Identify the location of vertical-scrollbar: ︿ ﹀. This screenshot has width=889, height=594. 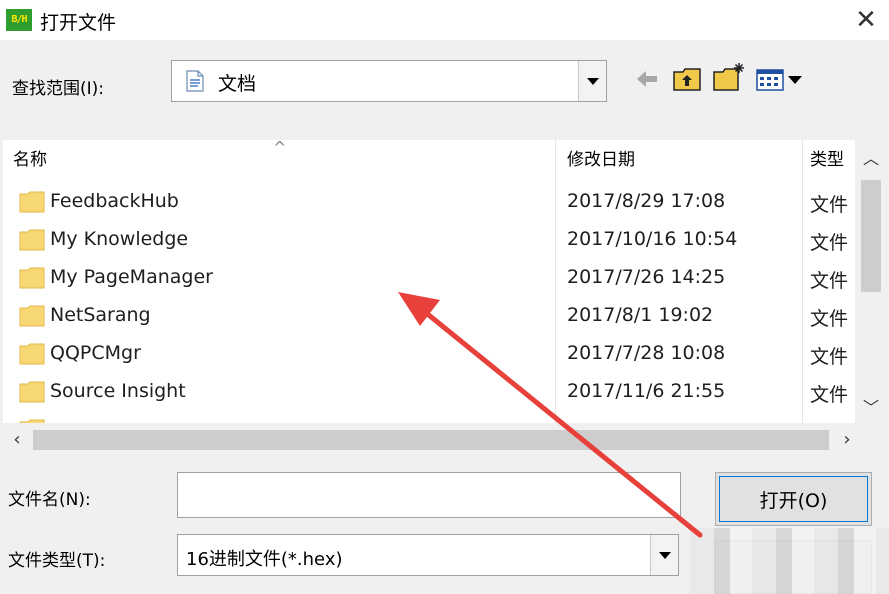
(871, 281).